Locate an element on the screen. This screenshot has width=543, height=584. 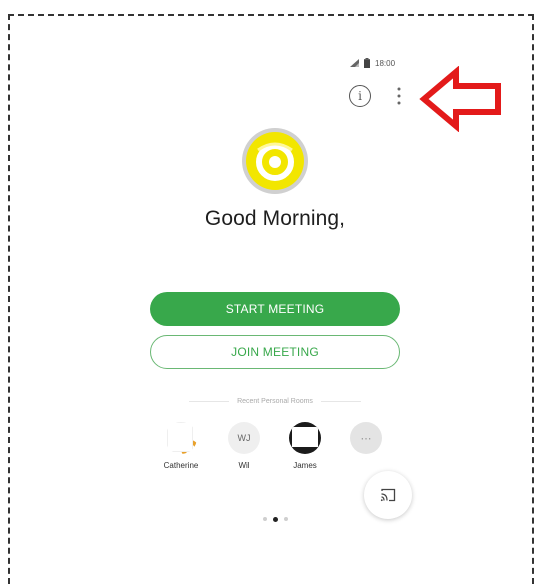
signal-icon is located at coordinates (354, 63).